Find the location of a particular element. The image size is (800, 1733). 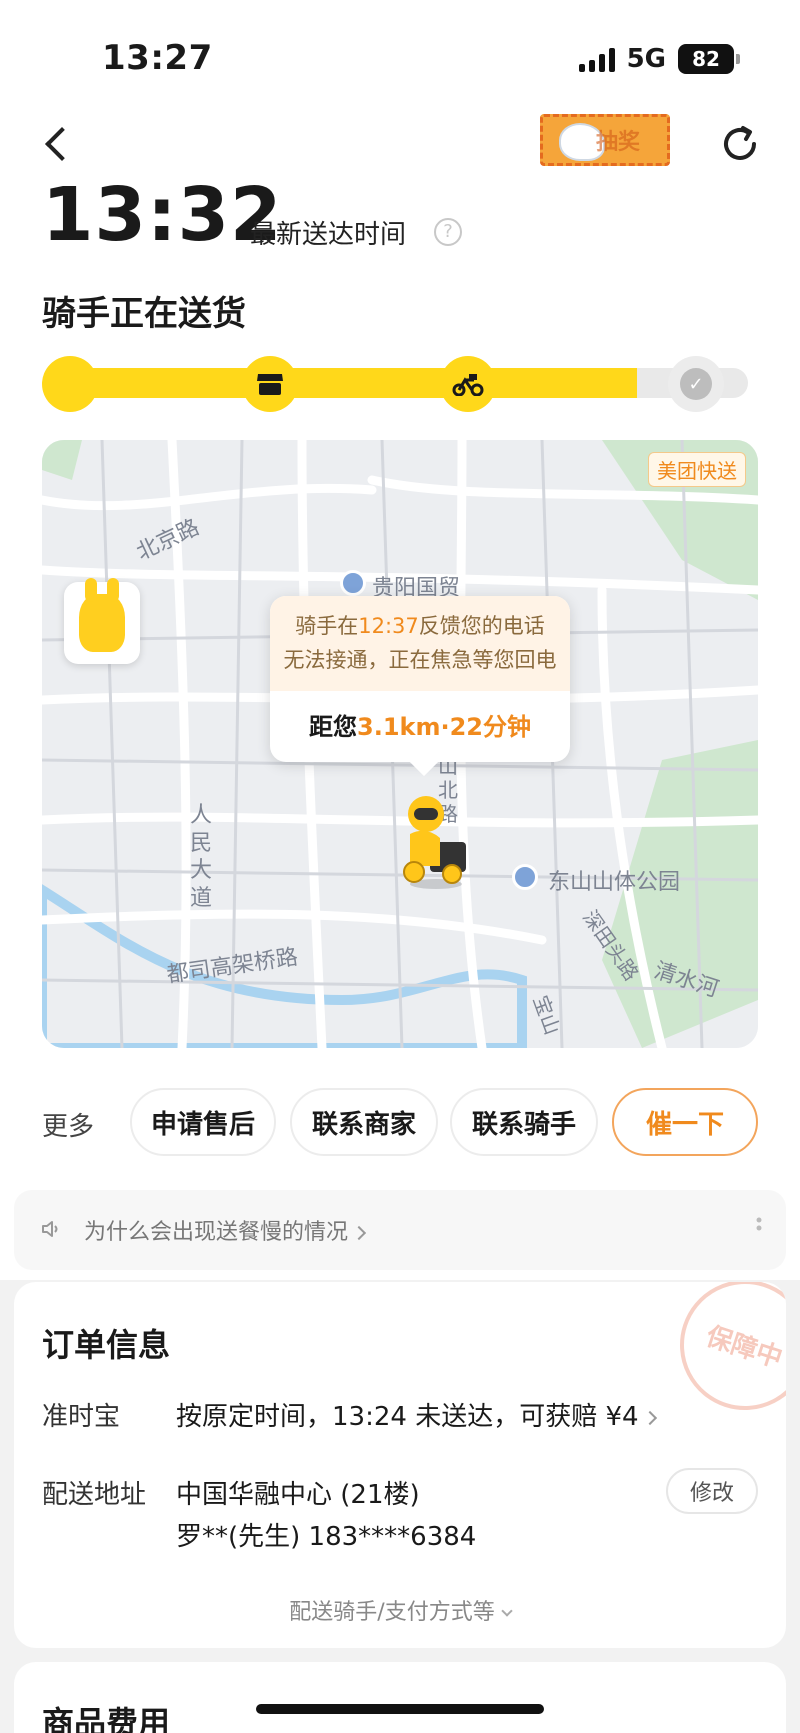

step-paid: ¥ is located at coordinates (70, 384).